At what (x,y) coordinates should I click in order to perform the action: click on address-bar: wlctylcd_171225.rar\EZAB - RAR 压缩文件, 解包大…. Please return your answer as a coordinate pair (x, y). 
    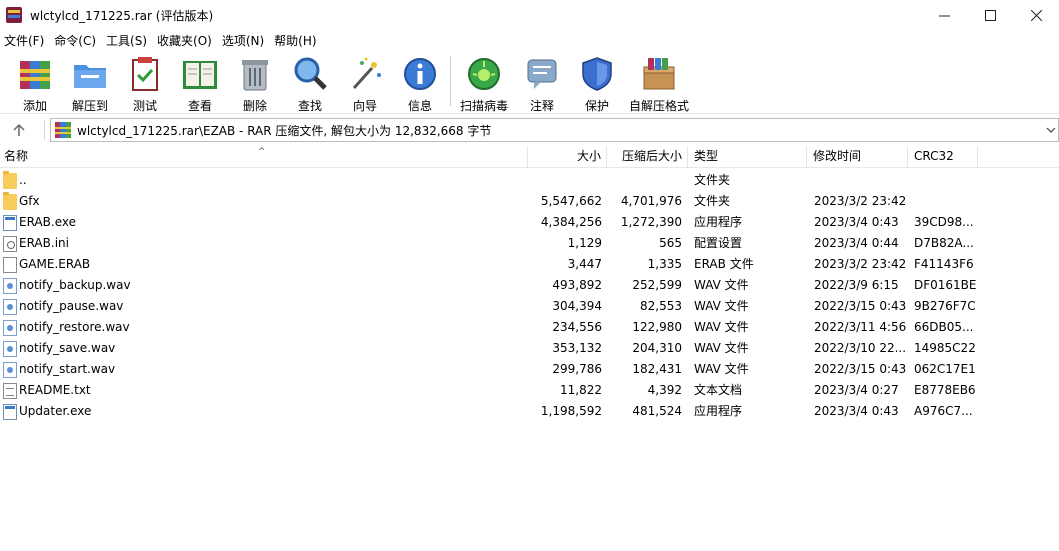
    Looking at the image, I should click on (554, 130).